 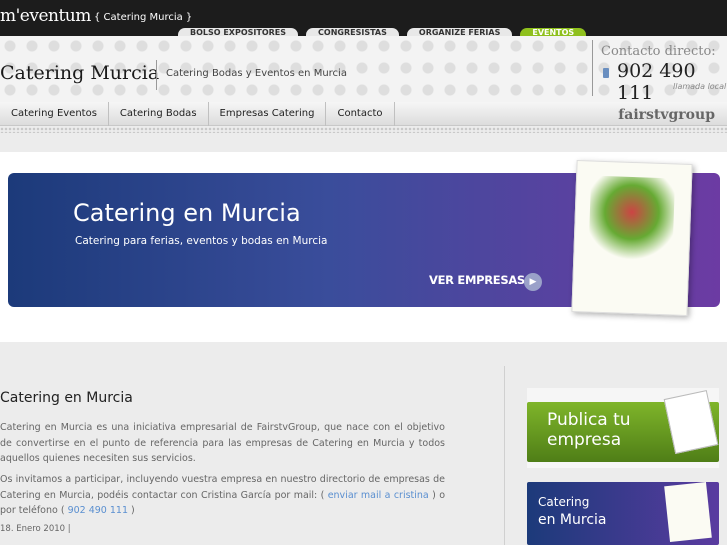 I want to click on nav-catering-eventos: Catering Eventos, so click(x=54, y=114).